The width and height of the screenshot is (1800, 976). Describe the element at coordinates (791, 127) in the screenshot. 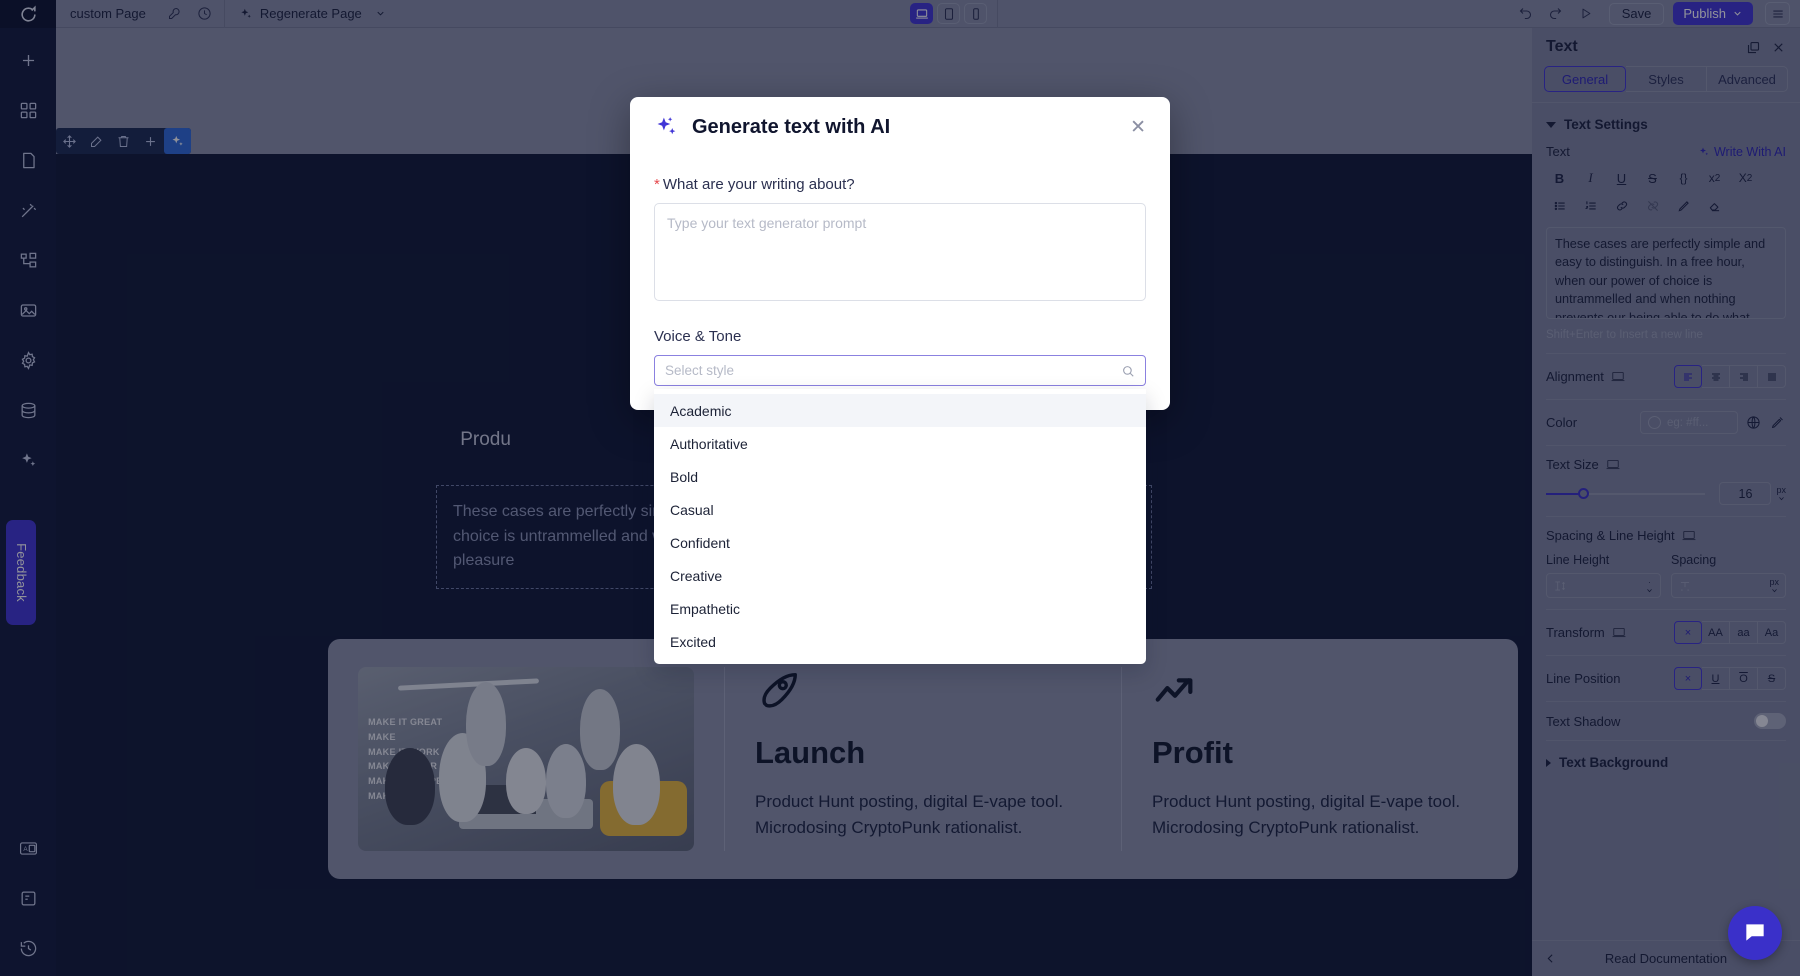

I see `modal-title: Generate text with AI` at that location.